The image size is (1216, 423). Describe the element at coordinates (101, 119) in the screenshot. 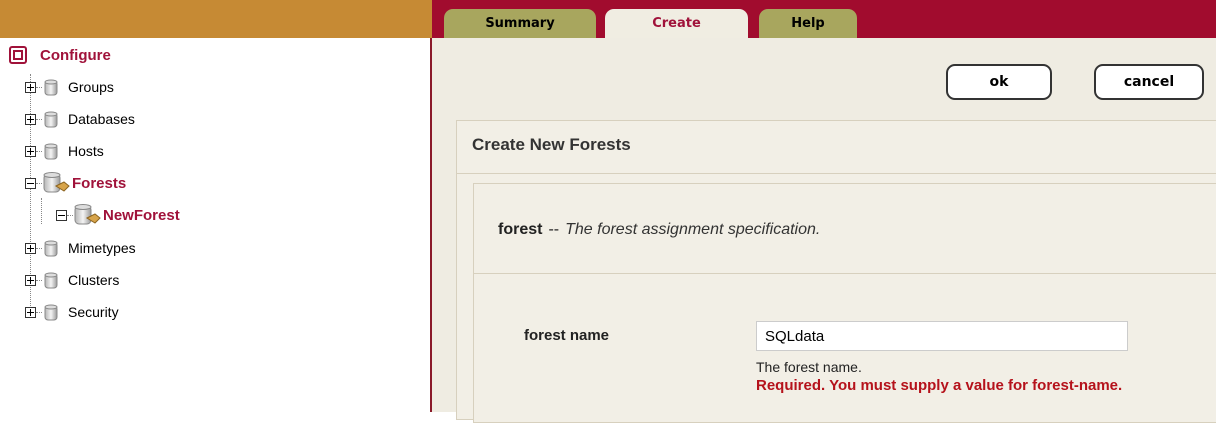

I see `tree-item-label: Databases` at that location.